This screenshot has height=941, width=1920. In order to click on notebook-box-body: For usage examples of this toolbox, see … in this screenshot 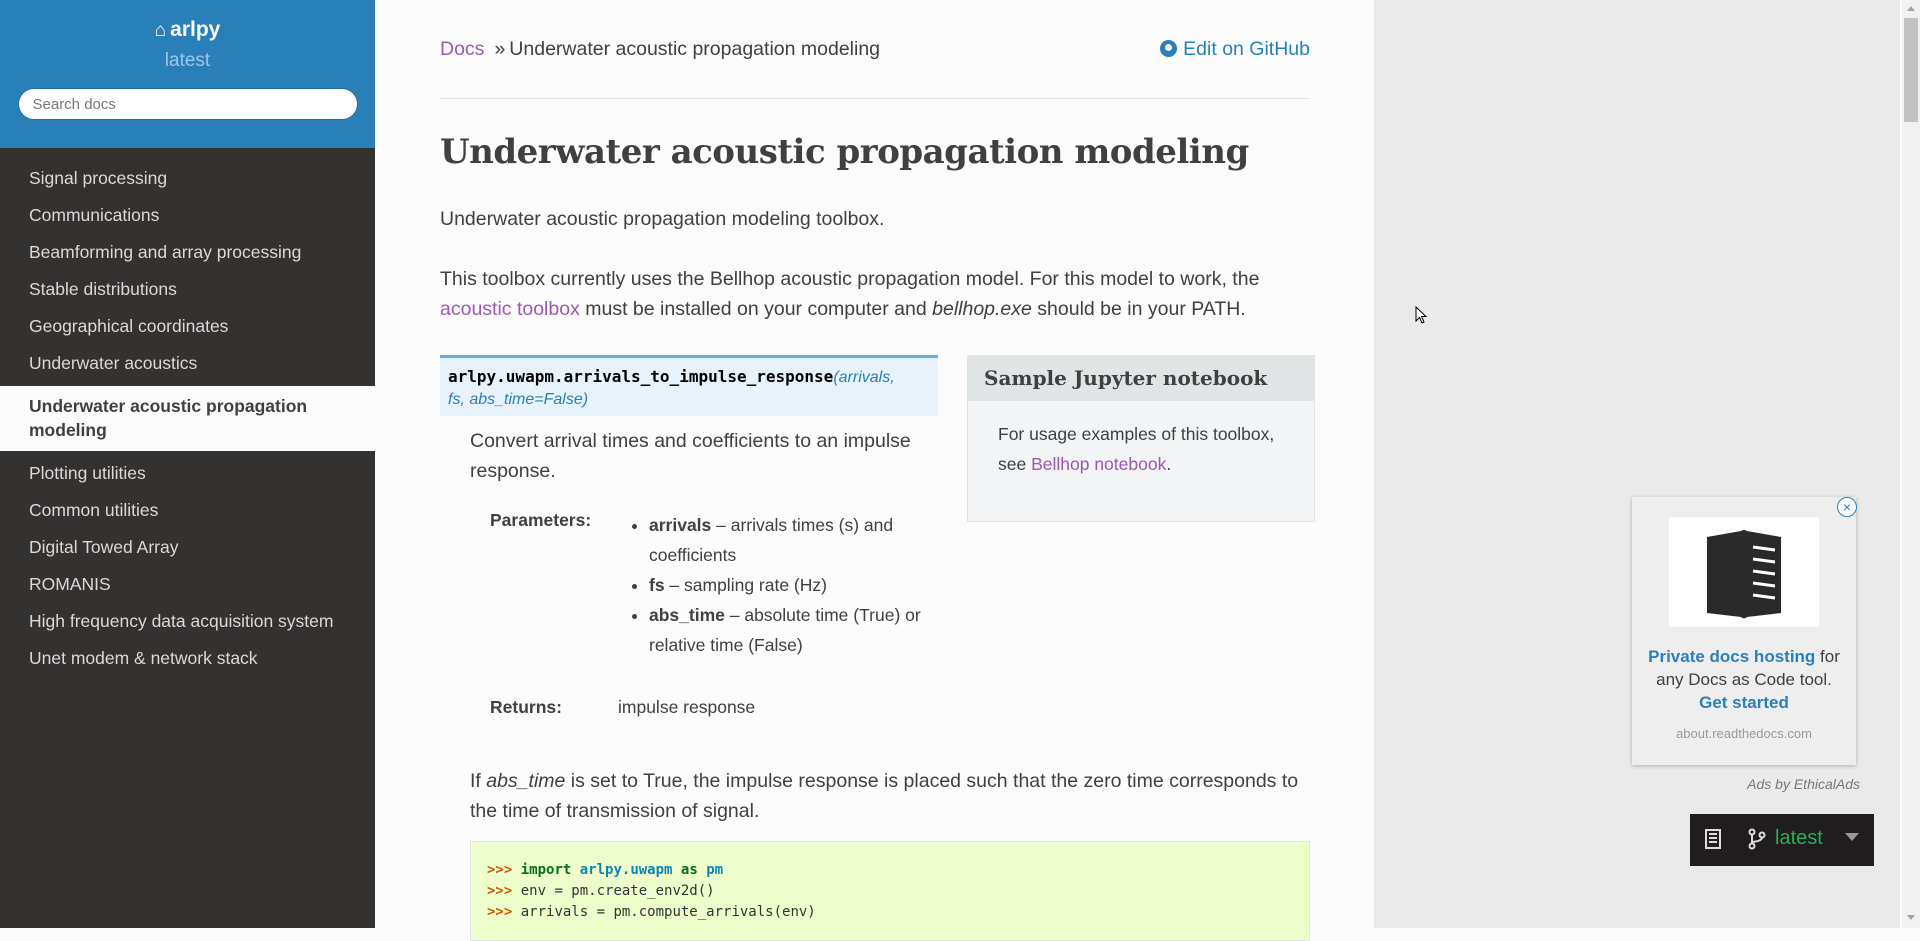, I will do `click(1141, 449)`.